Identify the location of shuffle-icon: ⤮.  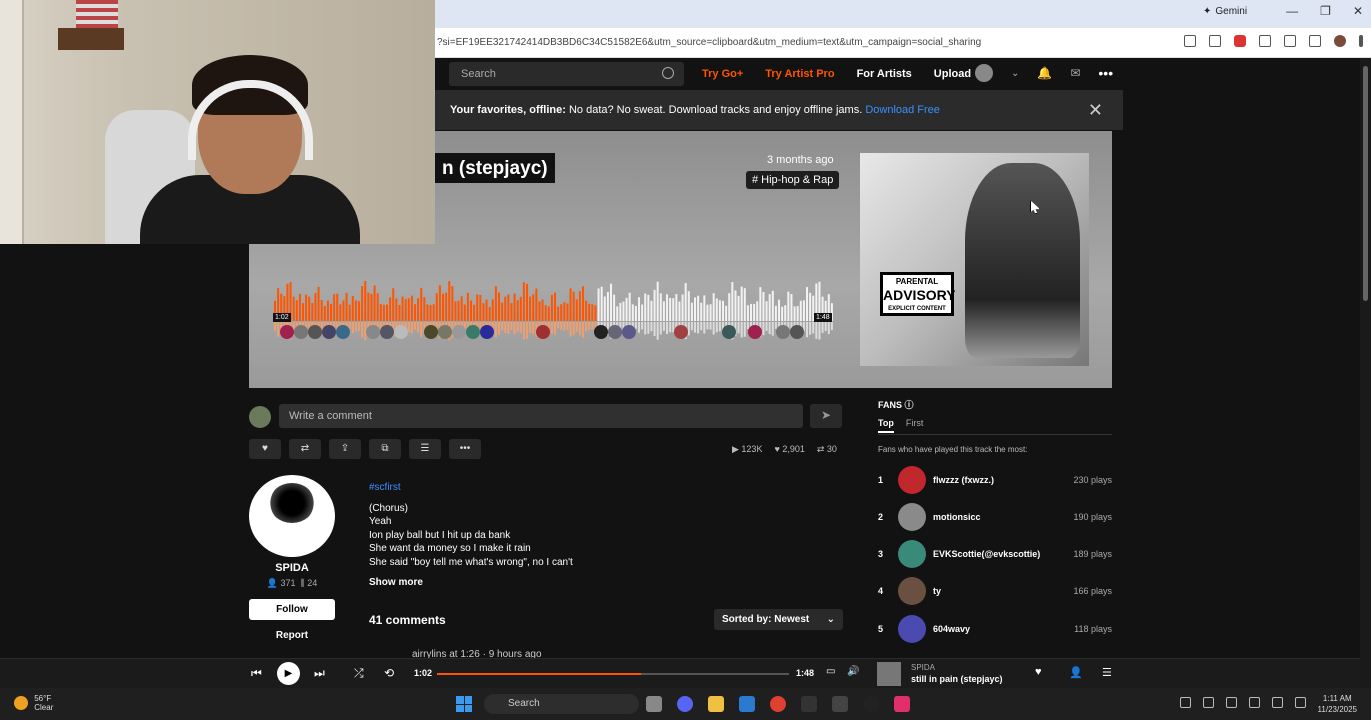
(359, 673).